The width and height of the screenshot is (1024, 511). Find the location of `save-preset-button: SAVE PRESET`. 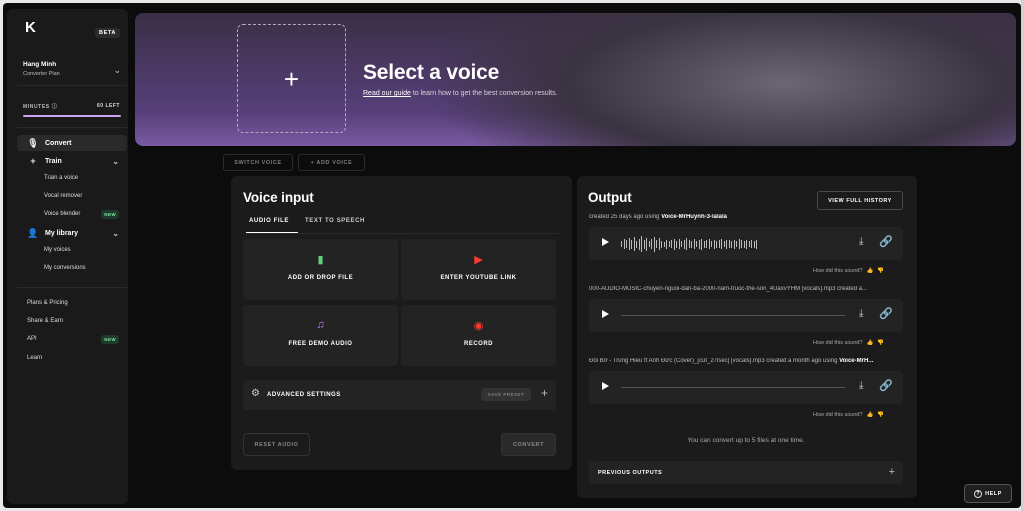

save-preset-button: SAVE PRESET is located at coordinates (506, 394).